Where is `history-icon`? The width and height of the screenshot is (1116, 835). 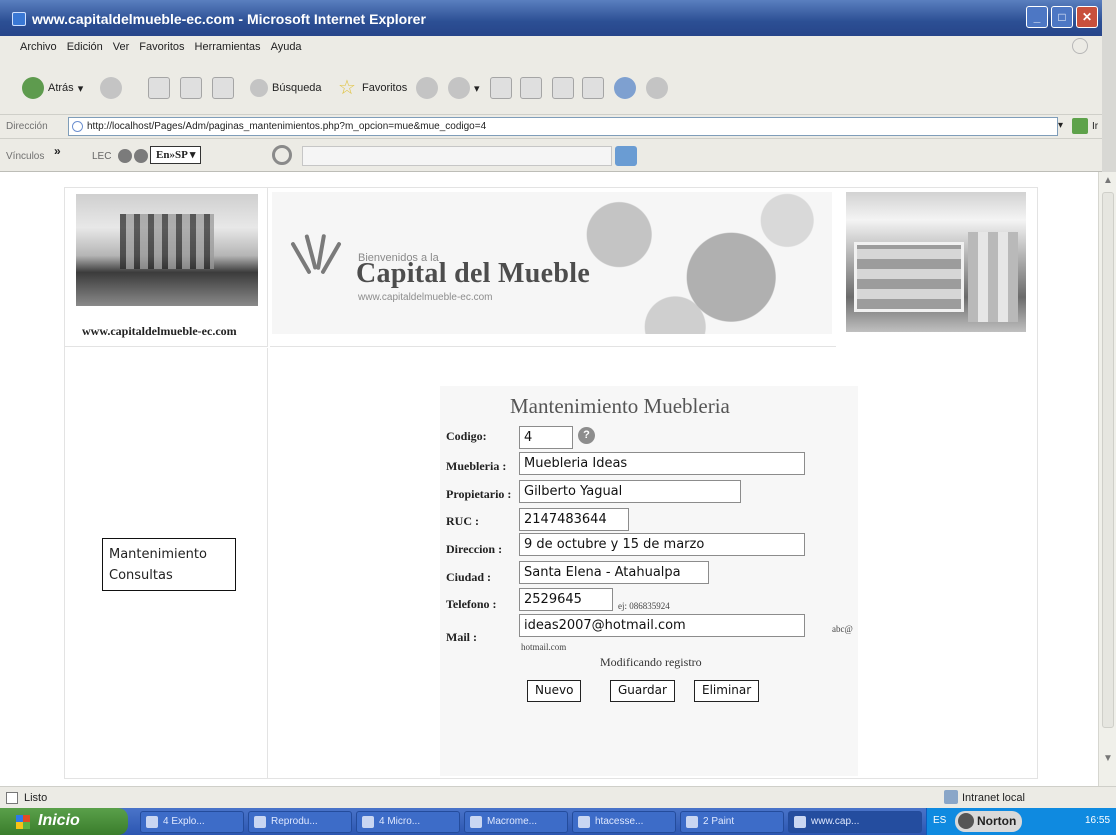
history-icon is located at coordinates (427, 88).